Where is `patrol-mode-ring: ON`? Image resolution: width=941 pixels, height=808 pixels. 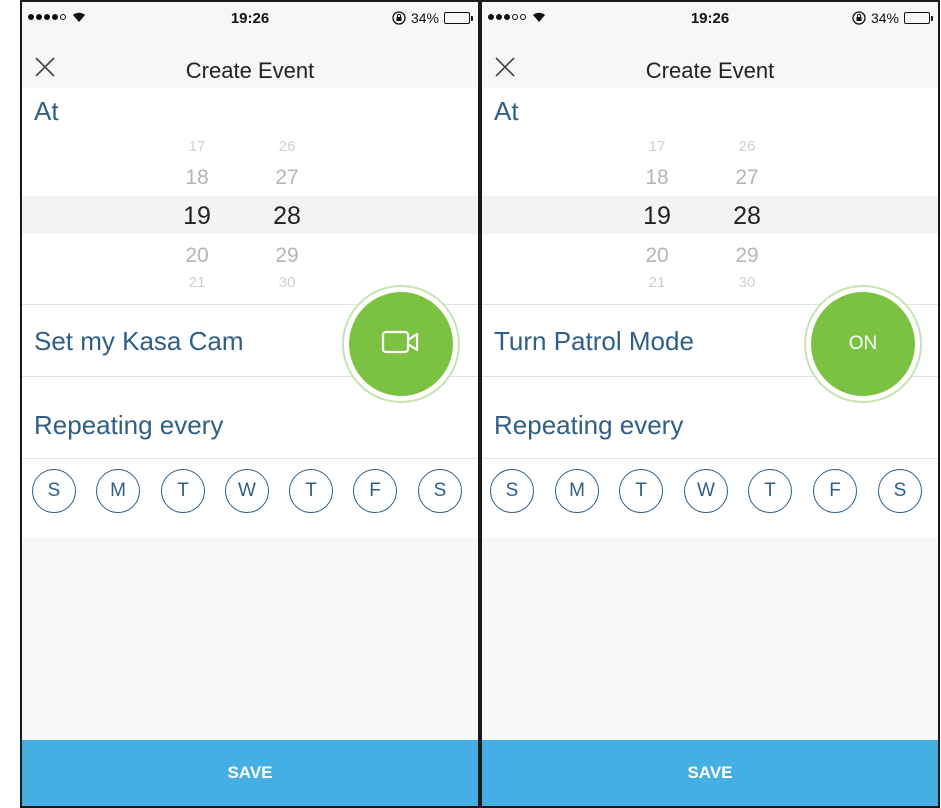 patrol-mode-ring: ON is located at coordinates (863, 344).